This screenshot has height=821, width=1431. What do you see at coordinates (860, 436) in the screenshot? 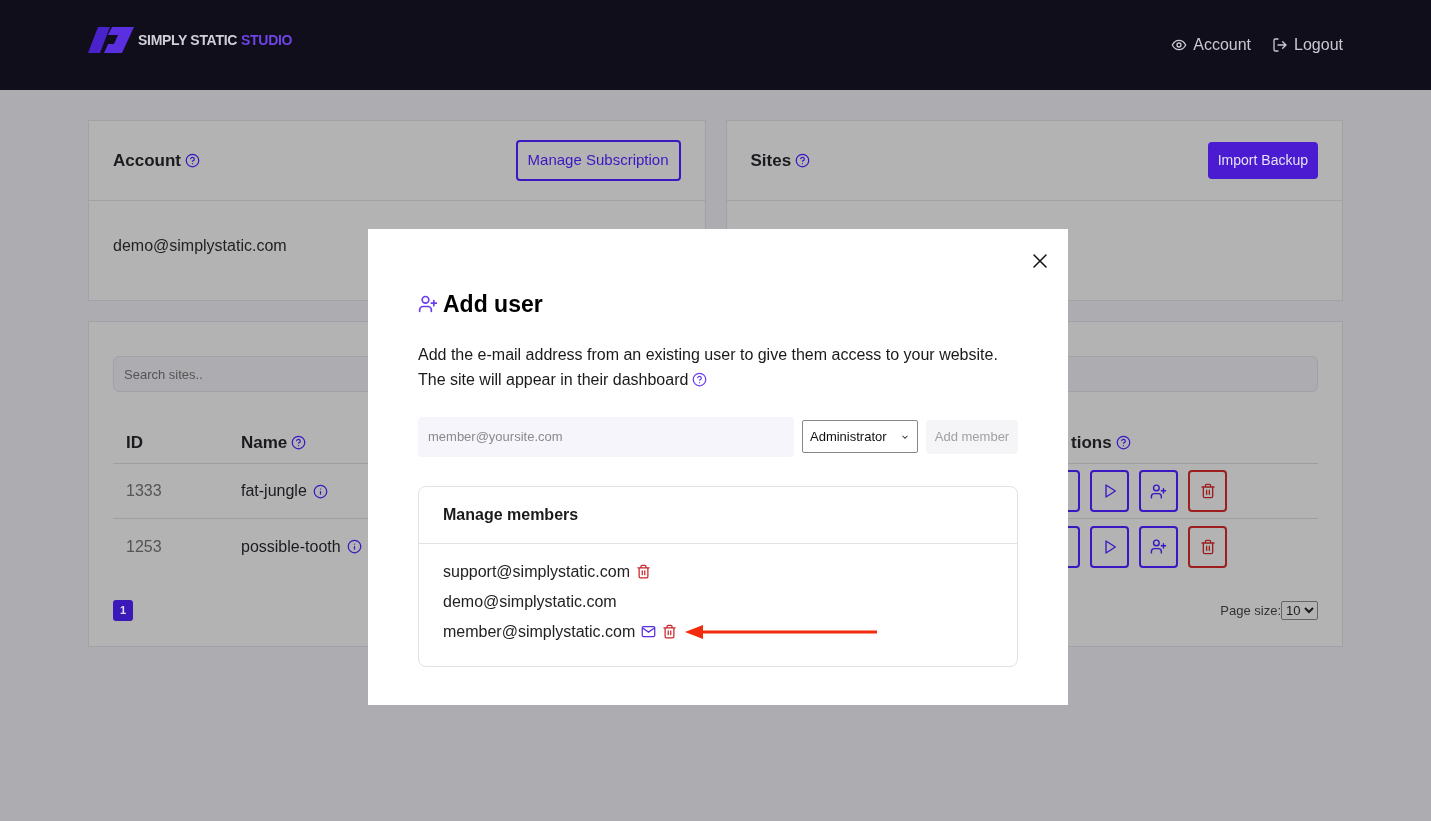
I see `role-select: Administrator` at bounding box center [860, 436].